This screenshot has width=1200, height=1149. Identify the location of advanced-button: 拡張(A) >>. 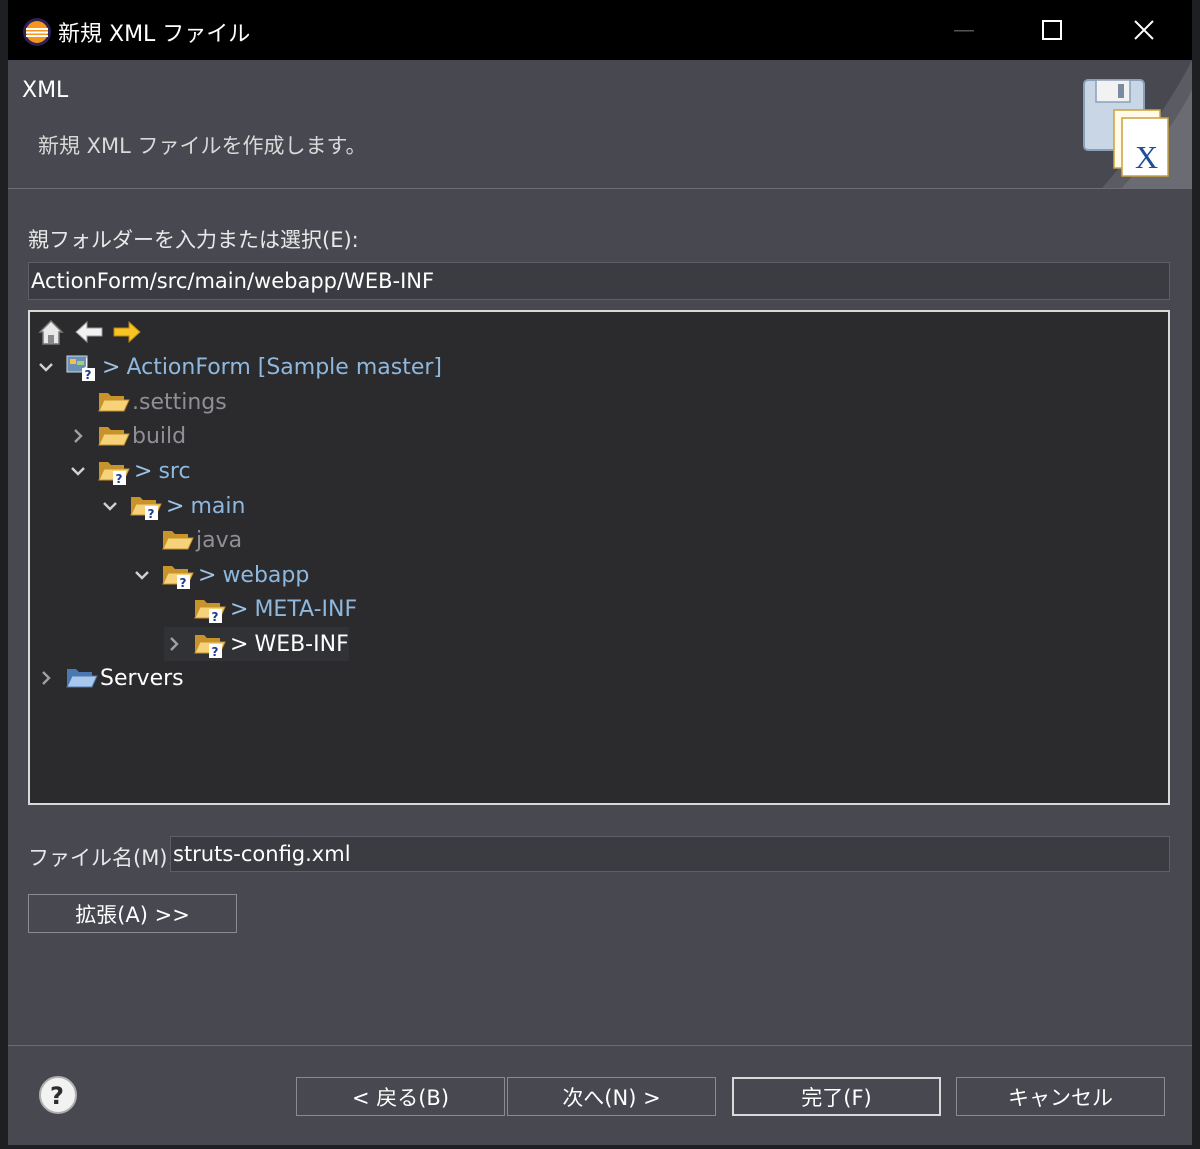
(132, 913).